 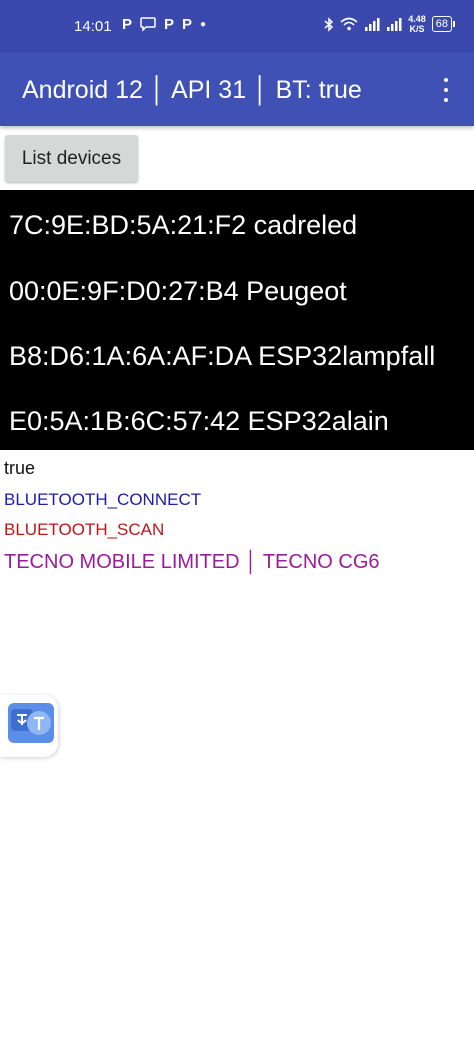 What do you see at coordinates (183, 225) in the screenshot?
I see `device-item: 7C:9E:BD:5A:21:F2 cadreled` at bounding box center [183, 225].